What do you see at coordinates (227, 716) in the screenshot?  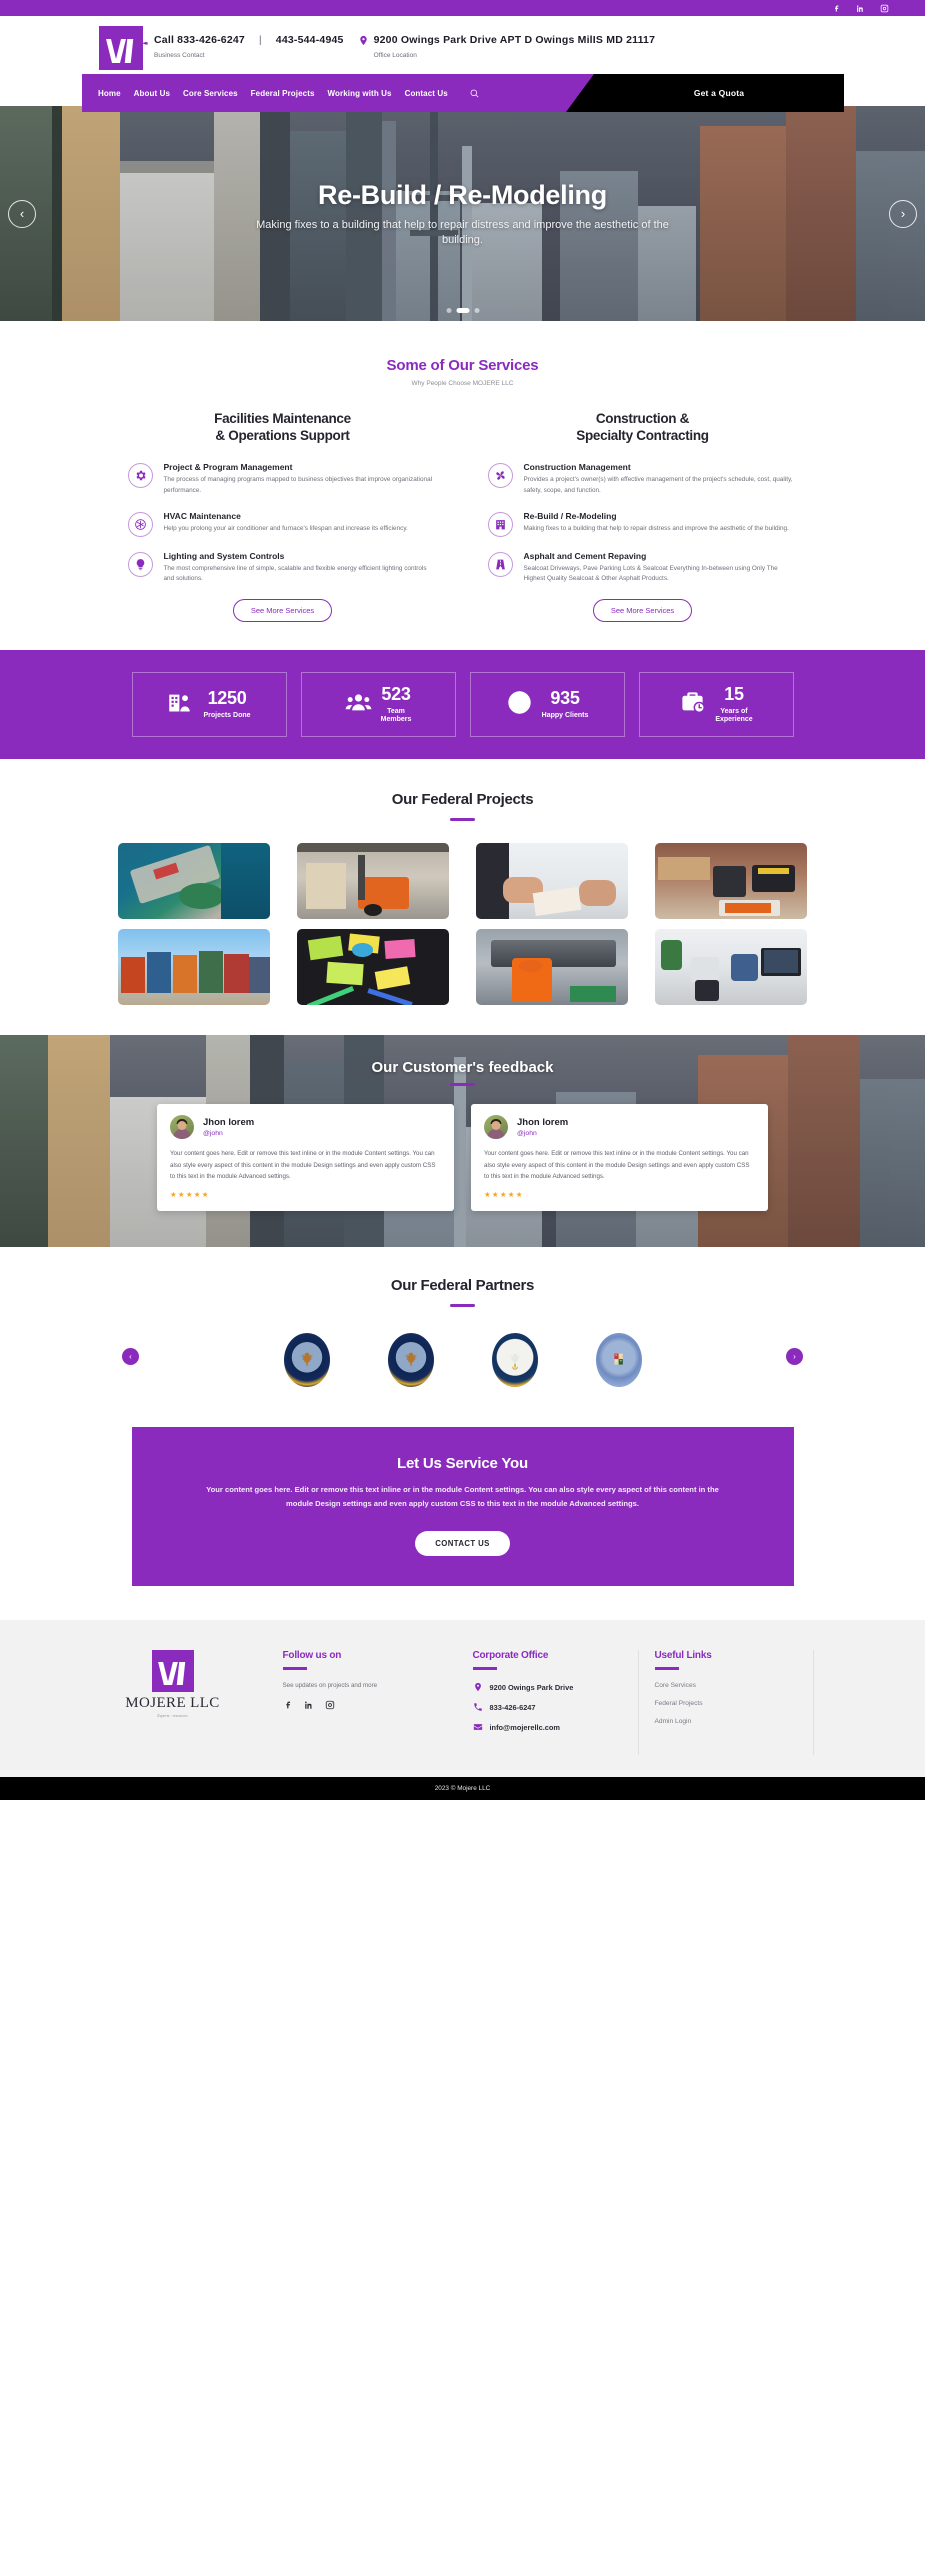 I see `stat-label: Projects Done` at bounding box center [227, 716].